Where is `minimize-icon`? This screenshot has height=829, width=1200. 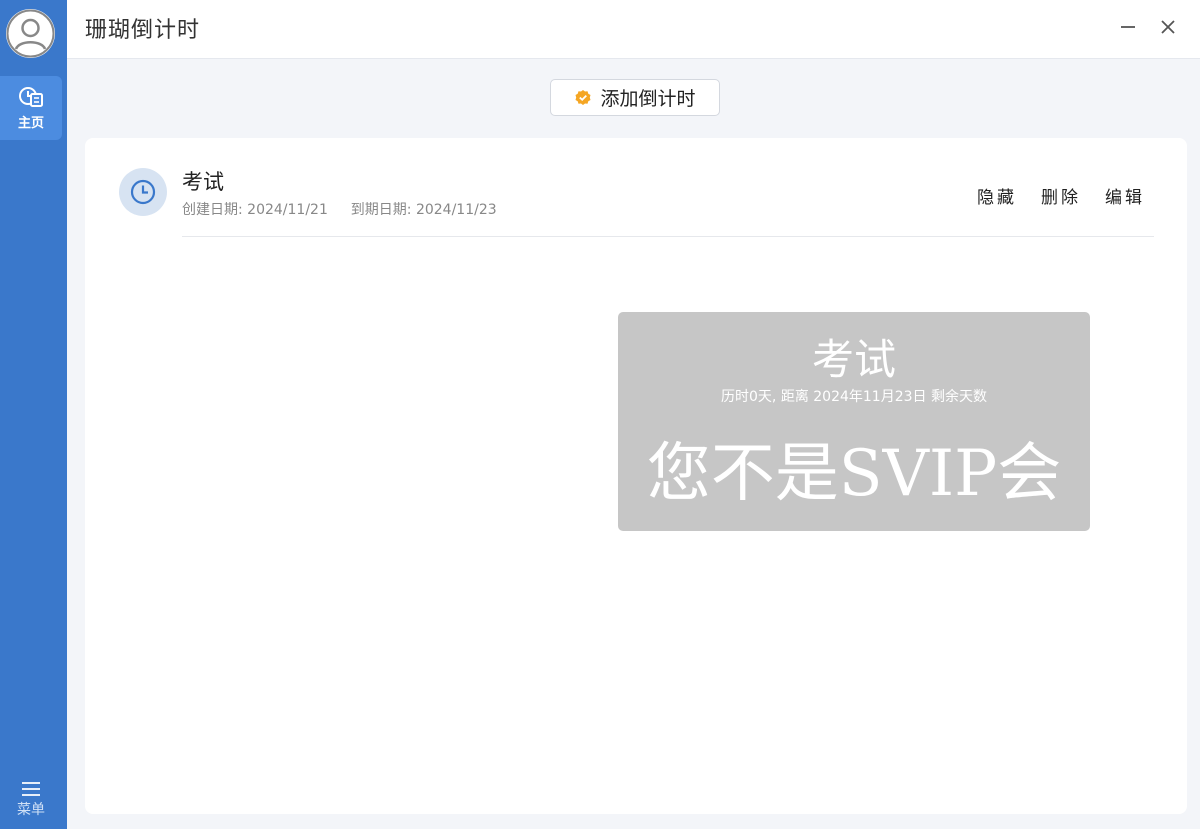 minimize-icon is located at coordinates (1128, 27).